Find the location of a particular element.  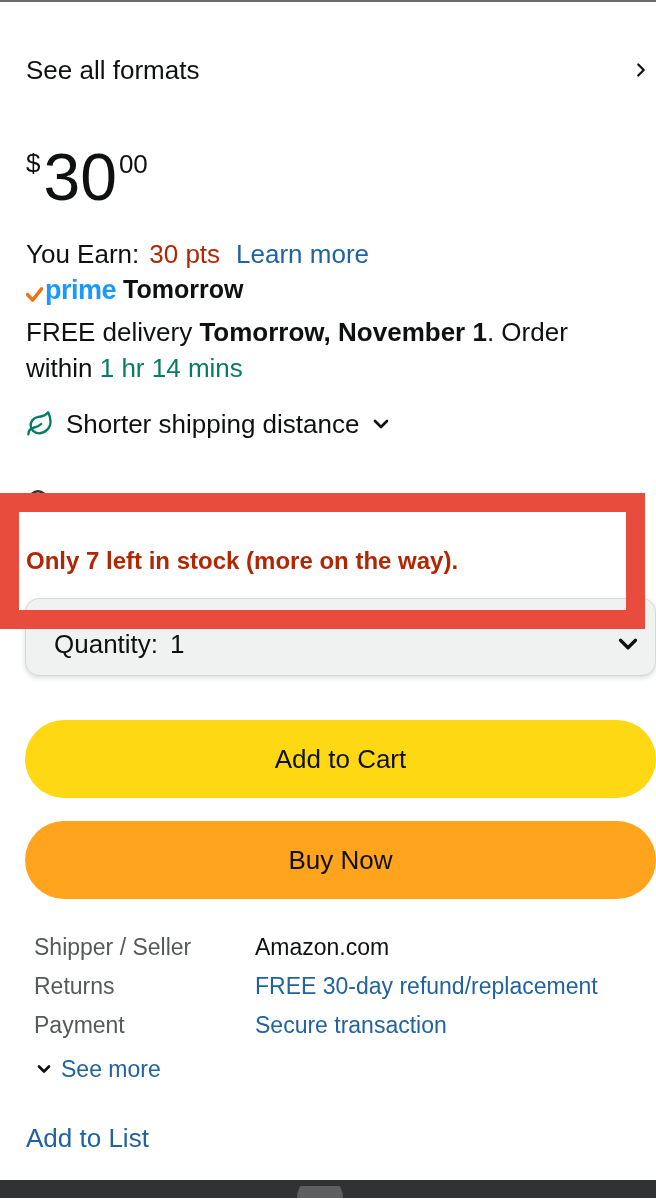

detail-label: Shipper / Seller is located at coordinates (113, 947).